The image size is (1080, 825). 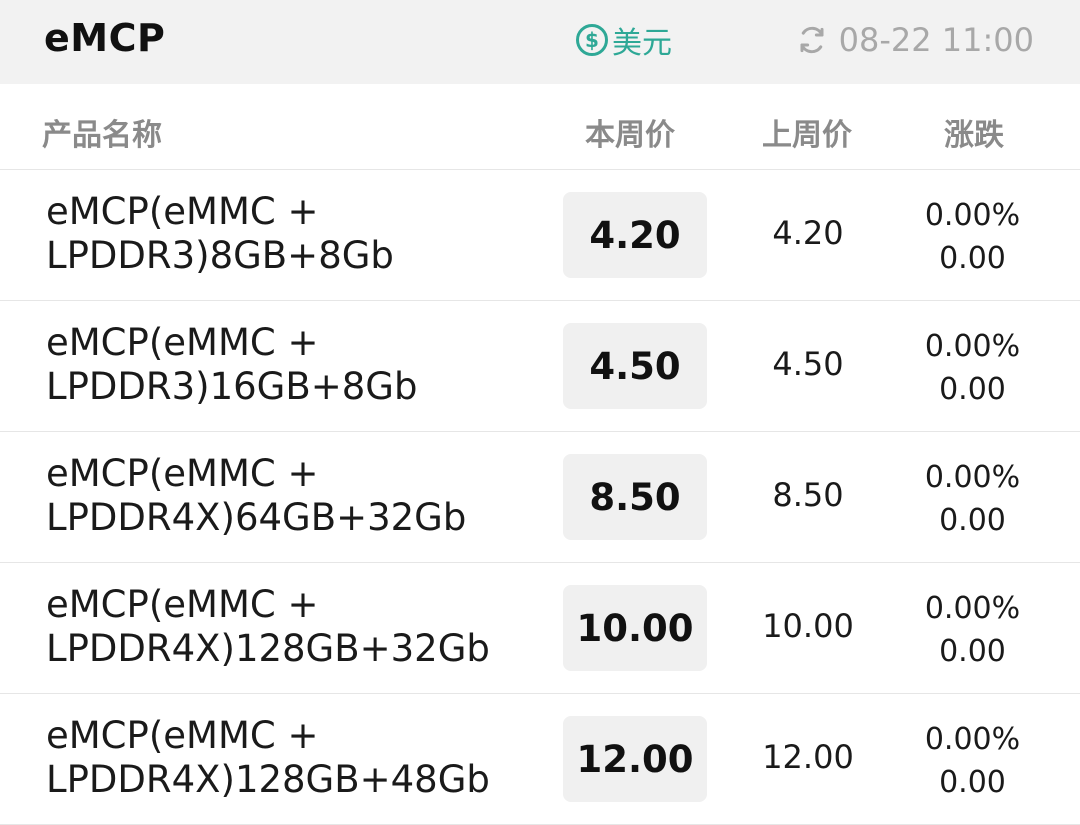 What do you see at coordinates (974, 132) in the screenshot?
I see `column-header-change: 涨跌` at bounding box center [974, 132].